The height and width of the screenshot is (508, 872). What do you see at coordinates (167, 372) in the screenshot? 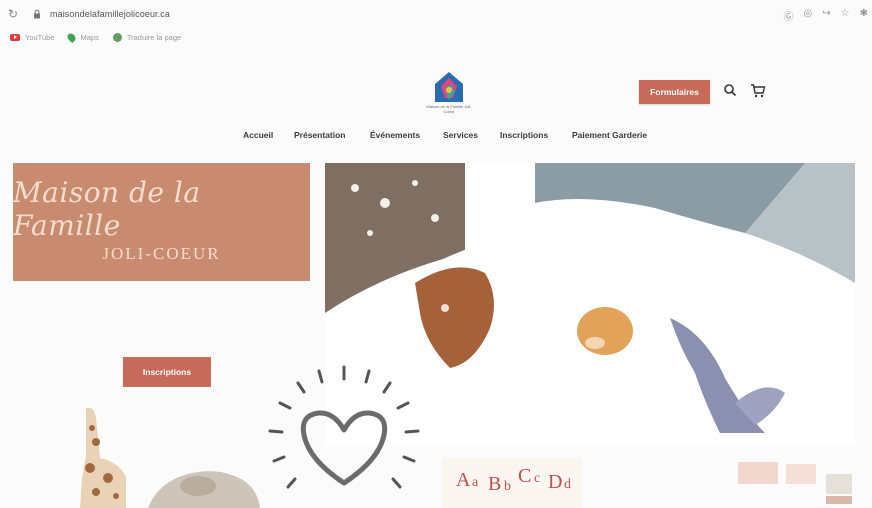
I see `inscriptions-button: Inscriptions` at bounding box center [167, 372].